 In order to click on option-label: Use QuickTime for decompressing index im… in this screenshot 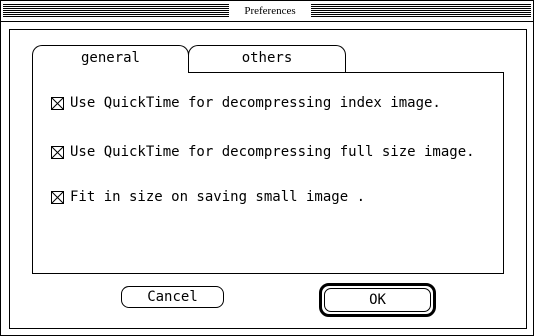, I will do `click(255, 103)`.